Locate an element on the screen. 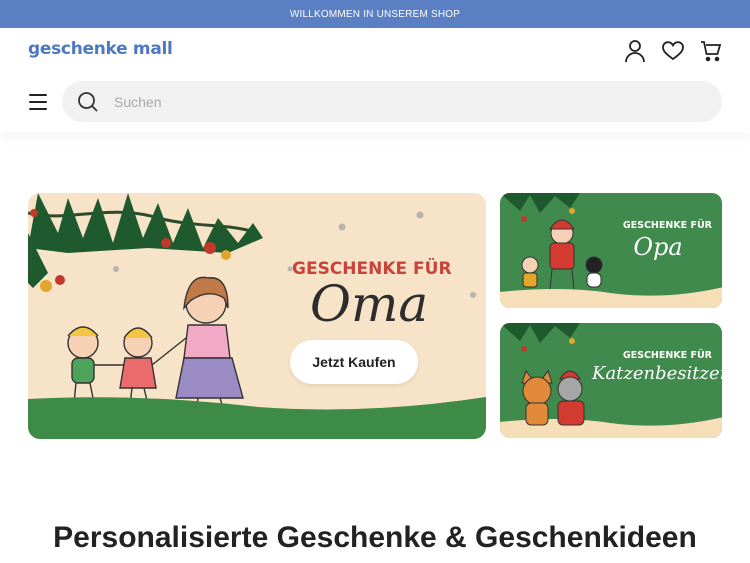 The image size is (750, 563). search-icon is located at coordinates (88, 102).